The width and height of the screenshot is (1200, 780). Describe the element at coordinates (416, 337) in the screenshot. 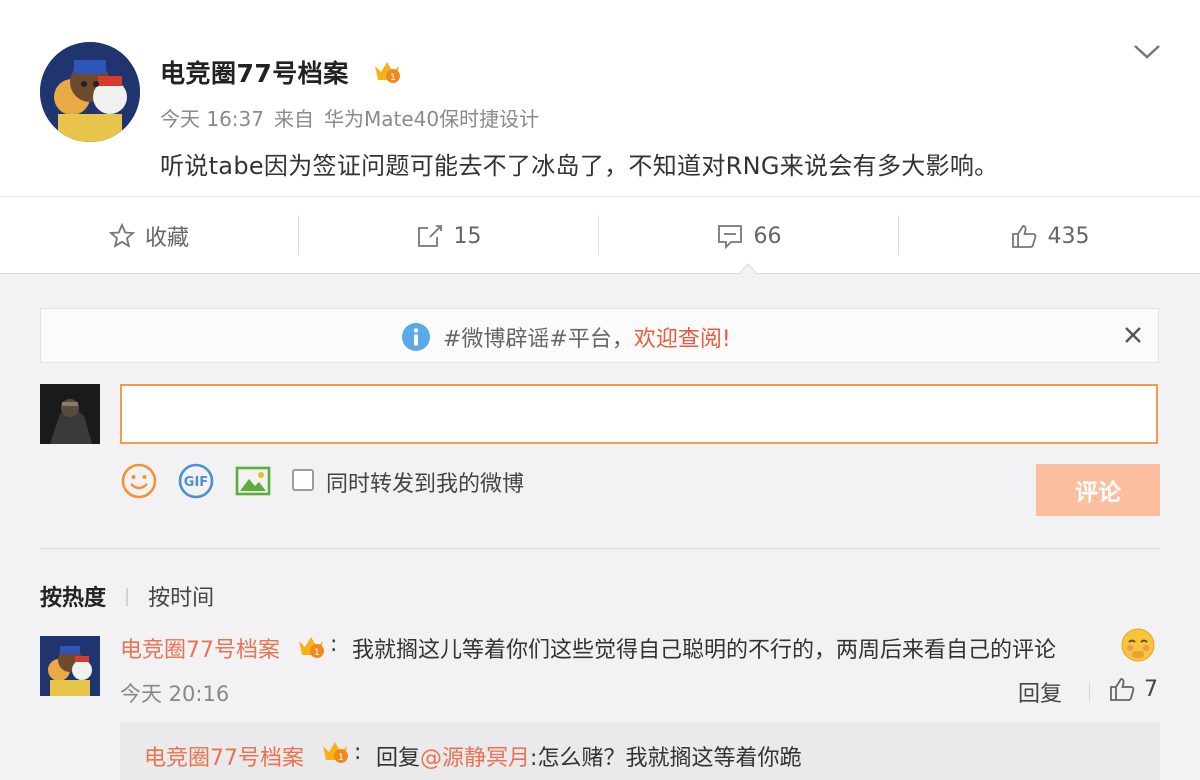

I see `info-icon` at that location.